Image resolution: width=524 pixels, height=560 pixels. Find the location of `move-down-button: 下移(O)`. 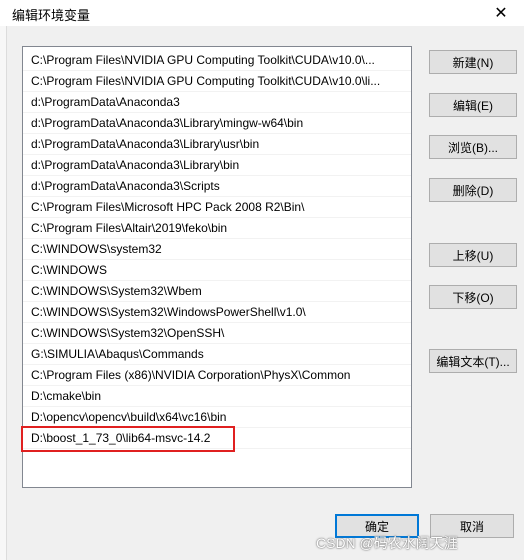

move-down-button: 下移(O) is located at coordinates (473, 297).